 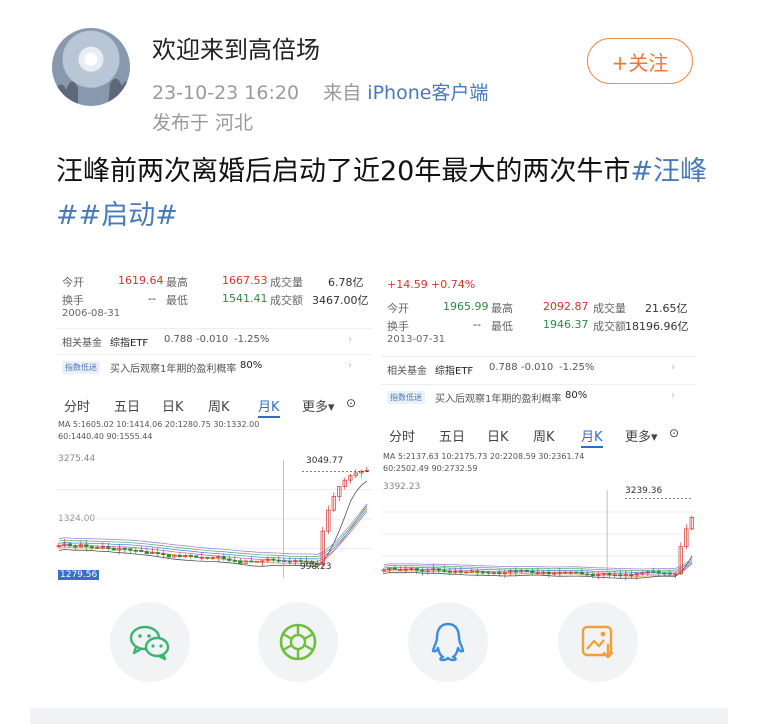 I want to click on y-max-label: 3392.23, so click(x=402, y=487).